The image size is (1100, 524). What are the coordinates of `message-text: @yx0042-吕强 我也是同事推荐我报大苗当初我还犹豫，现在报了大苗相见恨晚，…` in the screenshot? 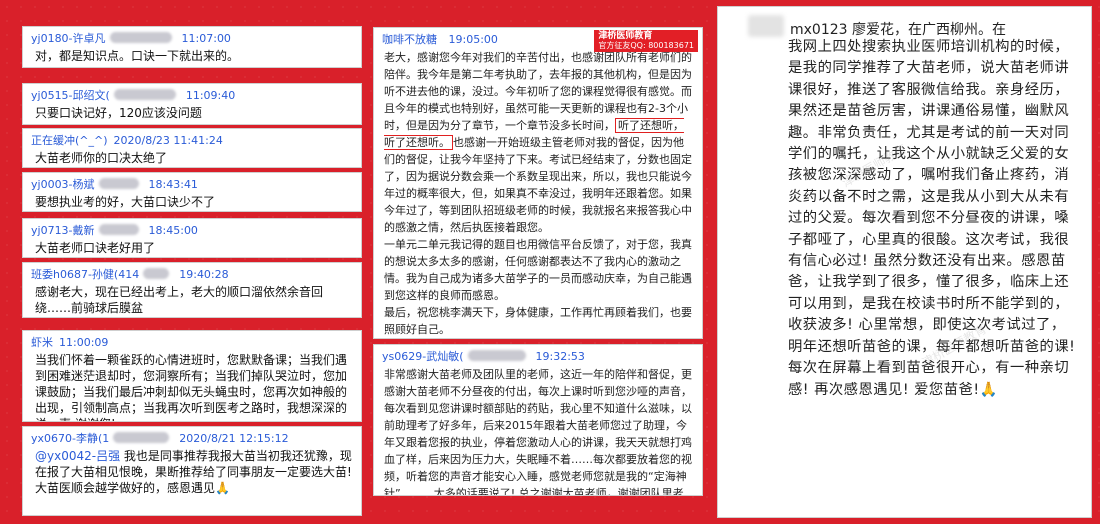 It's located at (192, 473).